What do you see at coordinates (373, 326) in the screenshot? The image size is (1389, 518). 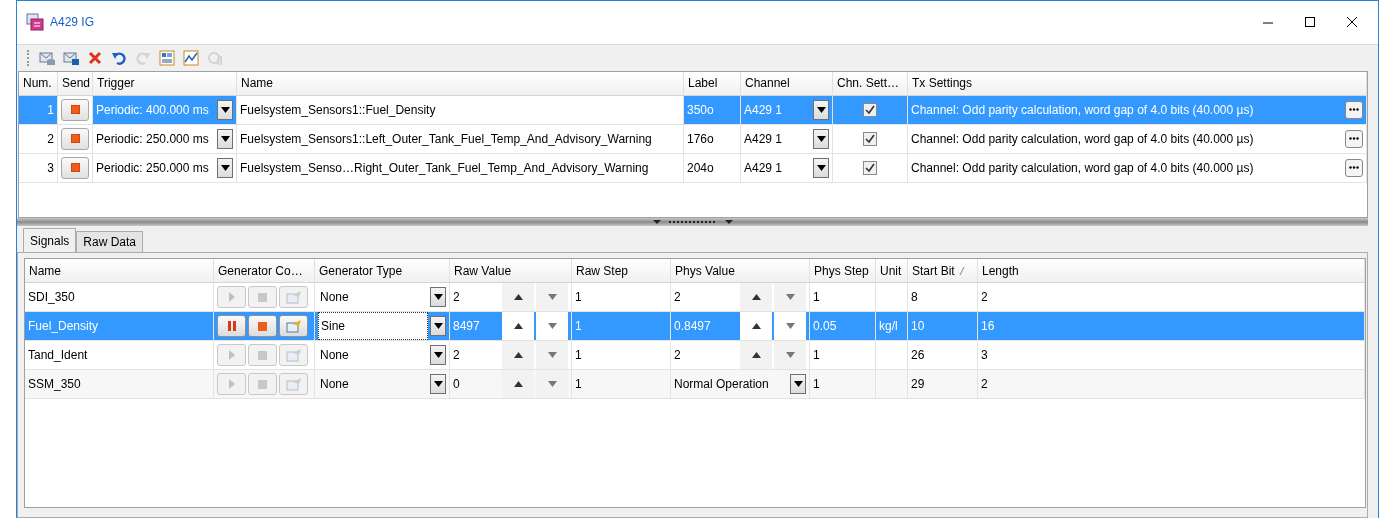 I see `generator-type-text: Sine` at bounding box center [373, 326].